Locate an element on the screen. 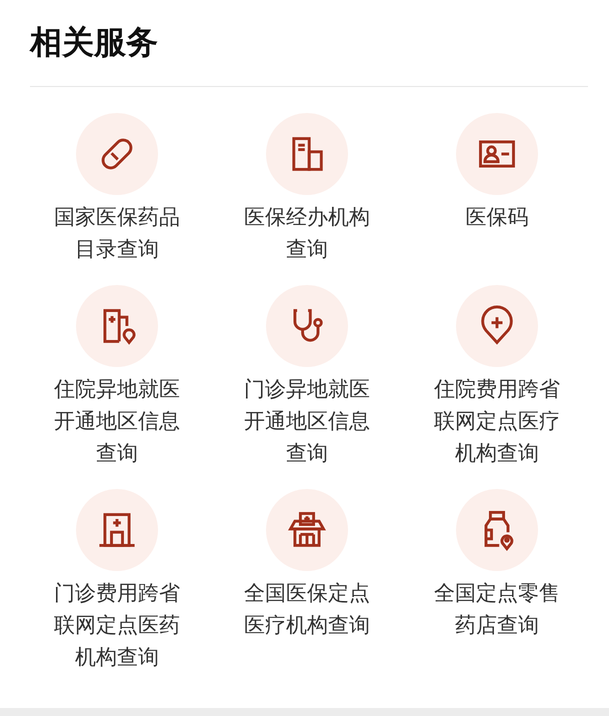  service-label: 医保经办机构查询 is located at coordinates (307, 233).